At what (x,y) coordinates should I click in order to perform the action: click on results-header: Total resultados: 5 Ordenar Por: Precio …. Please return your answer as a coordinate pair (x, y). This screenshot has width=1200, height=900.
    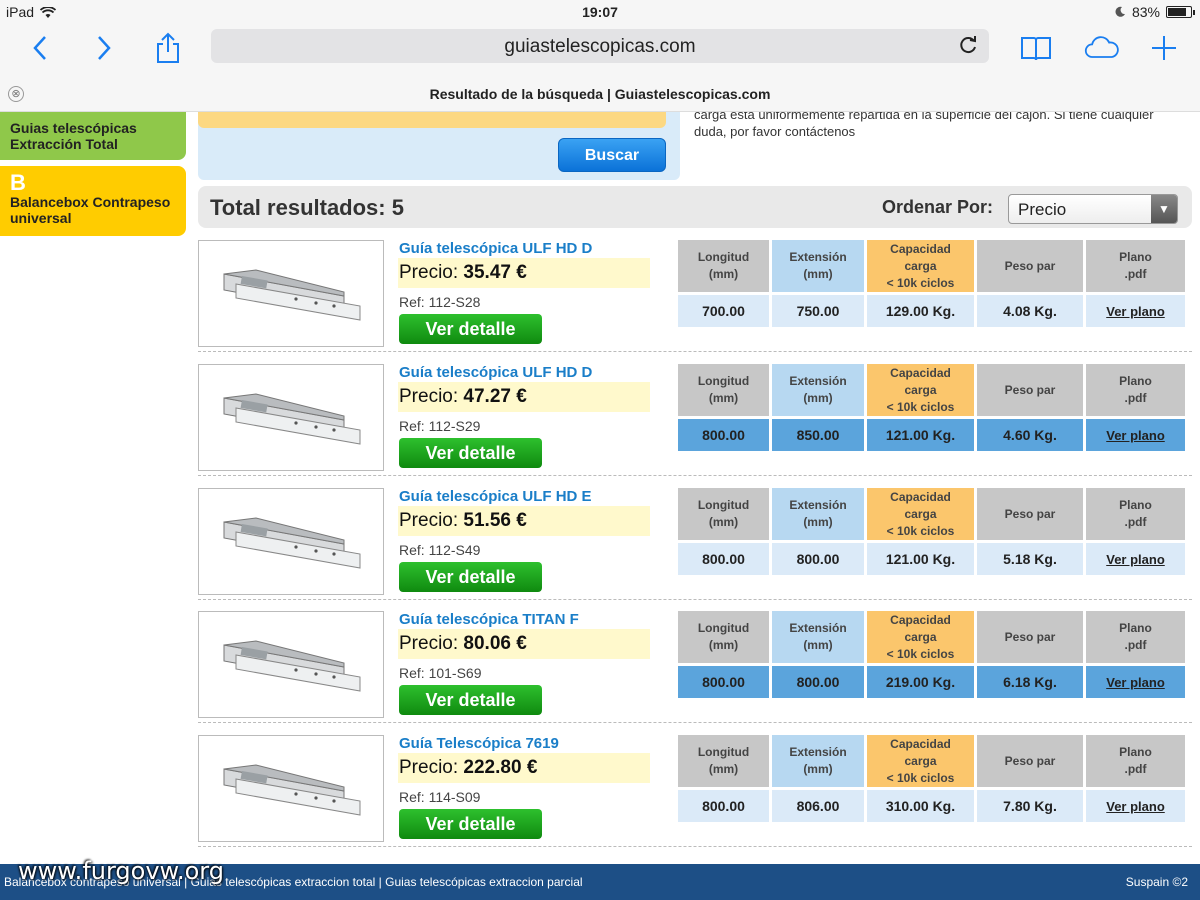
    Looking at the image, I should click on (695, 207).